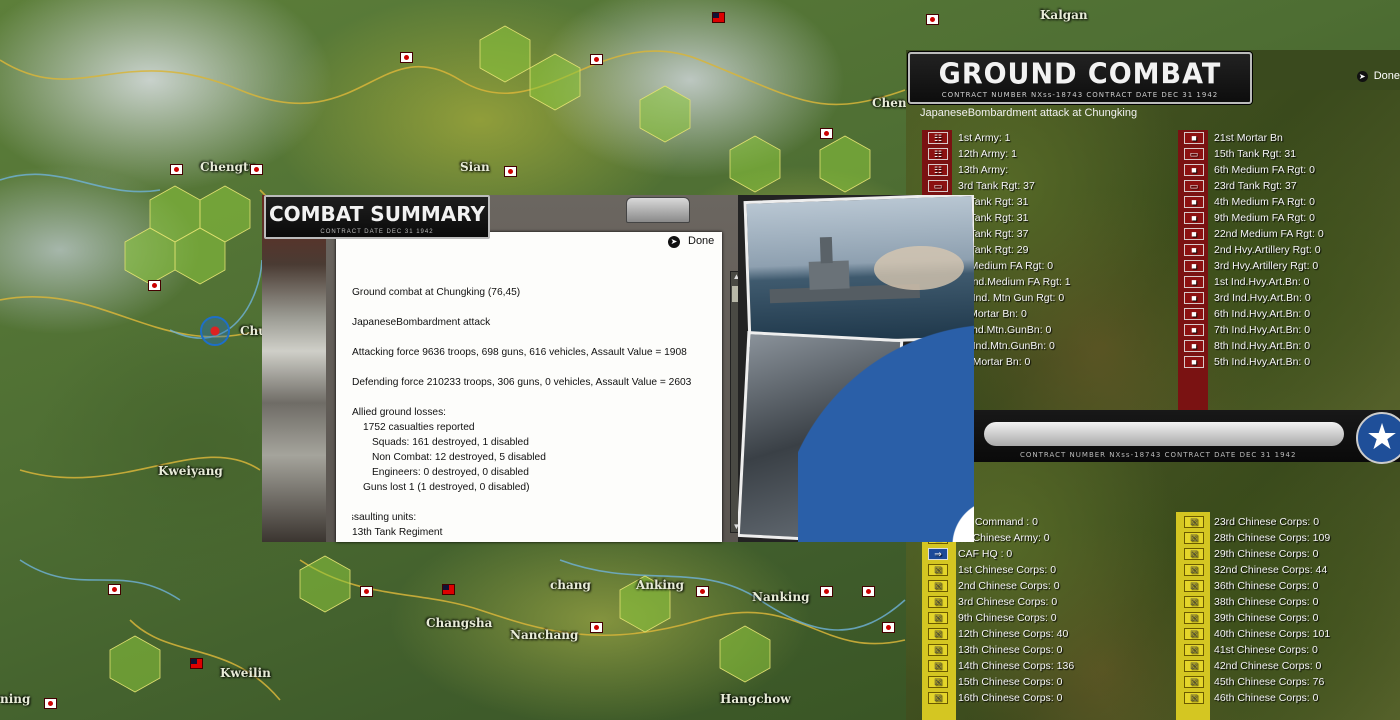 This screenshot has width=1400, height=720. I want to click on unit-label: CAF HQ : 0, so click(985, 554).